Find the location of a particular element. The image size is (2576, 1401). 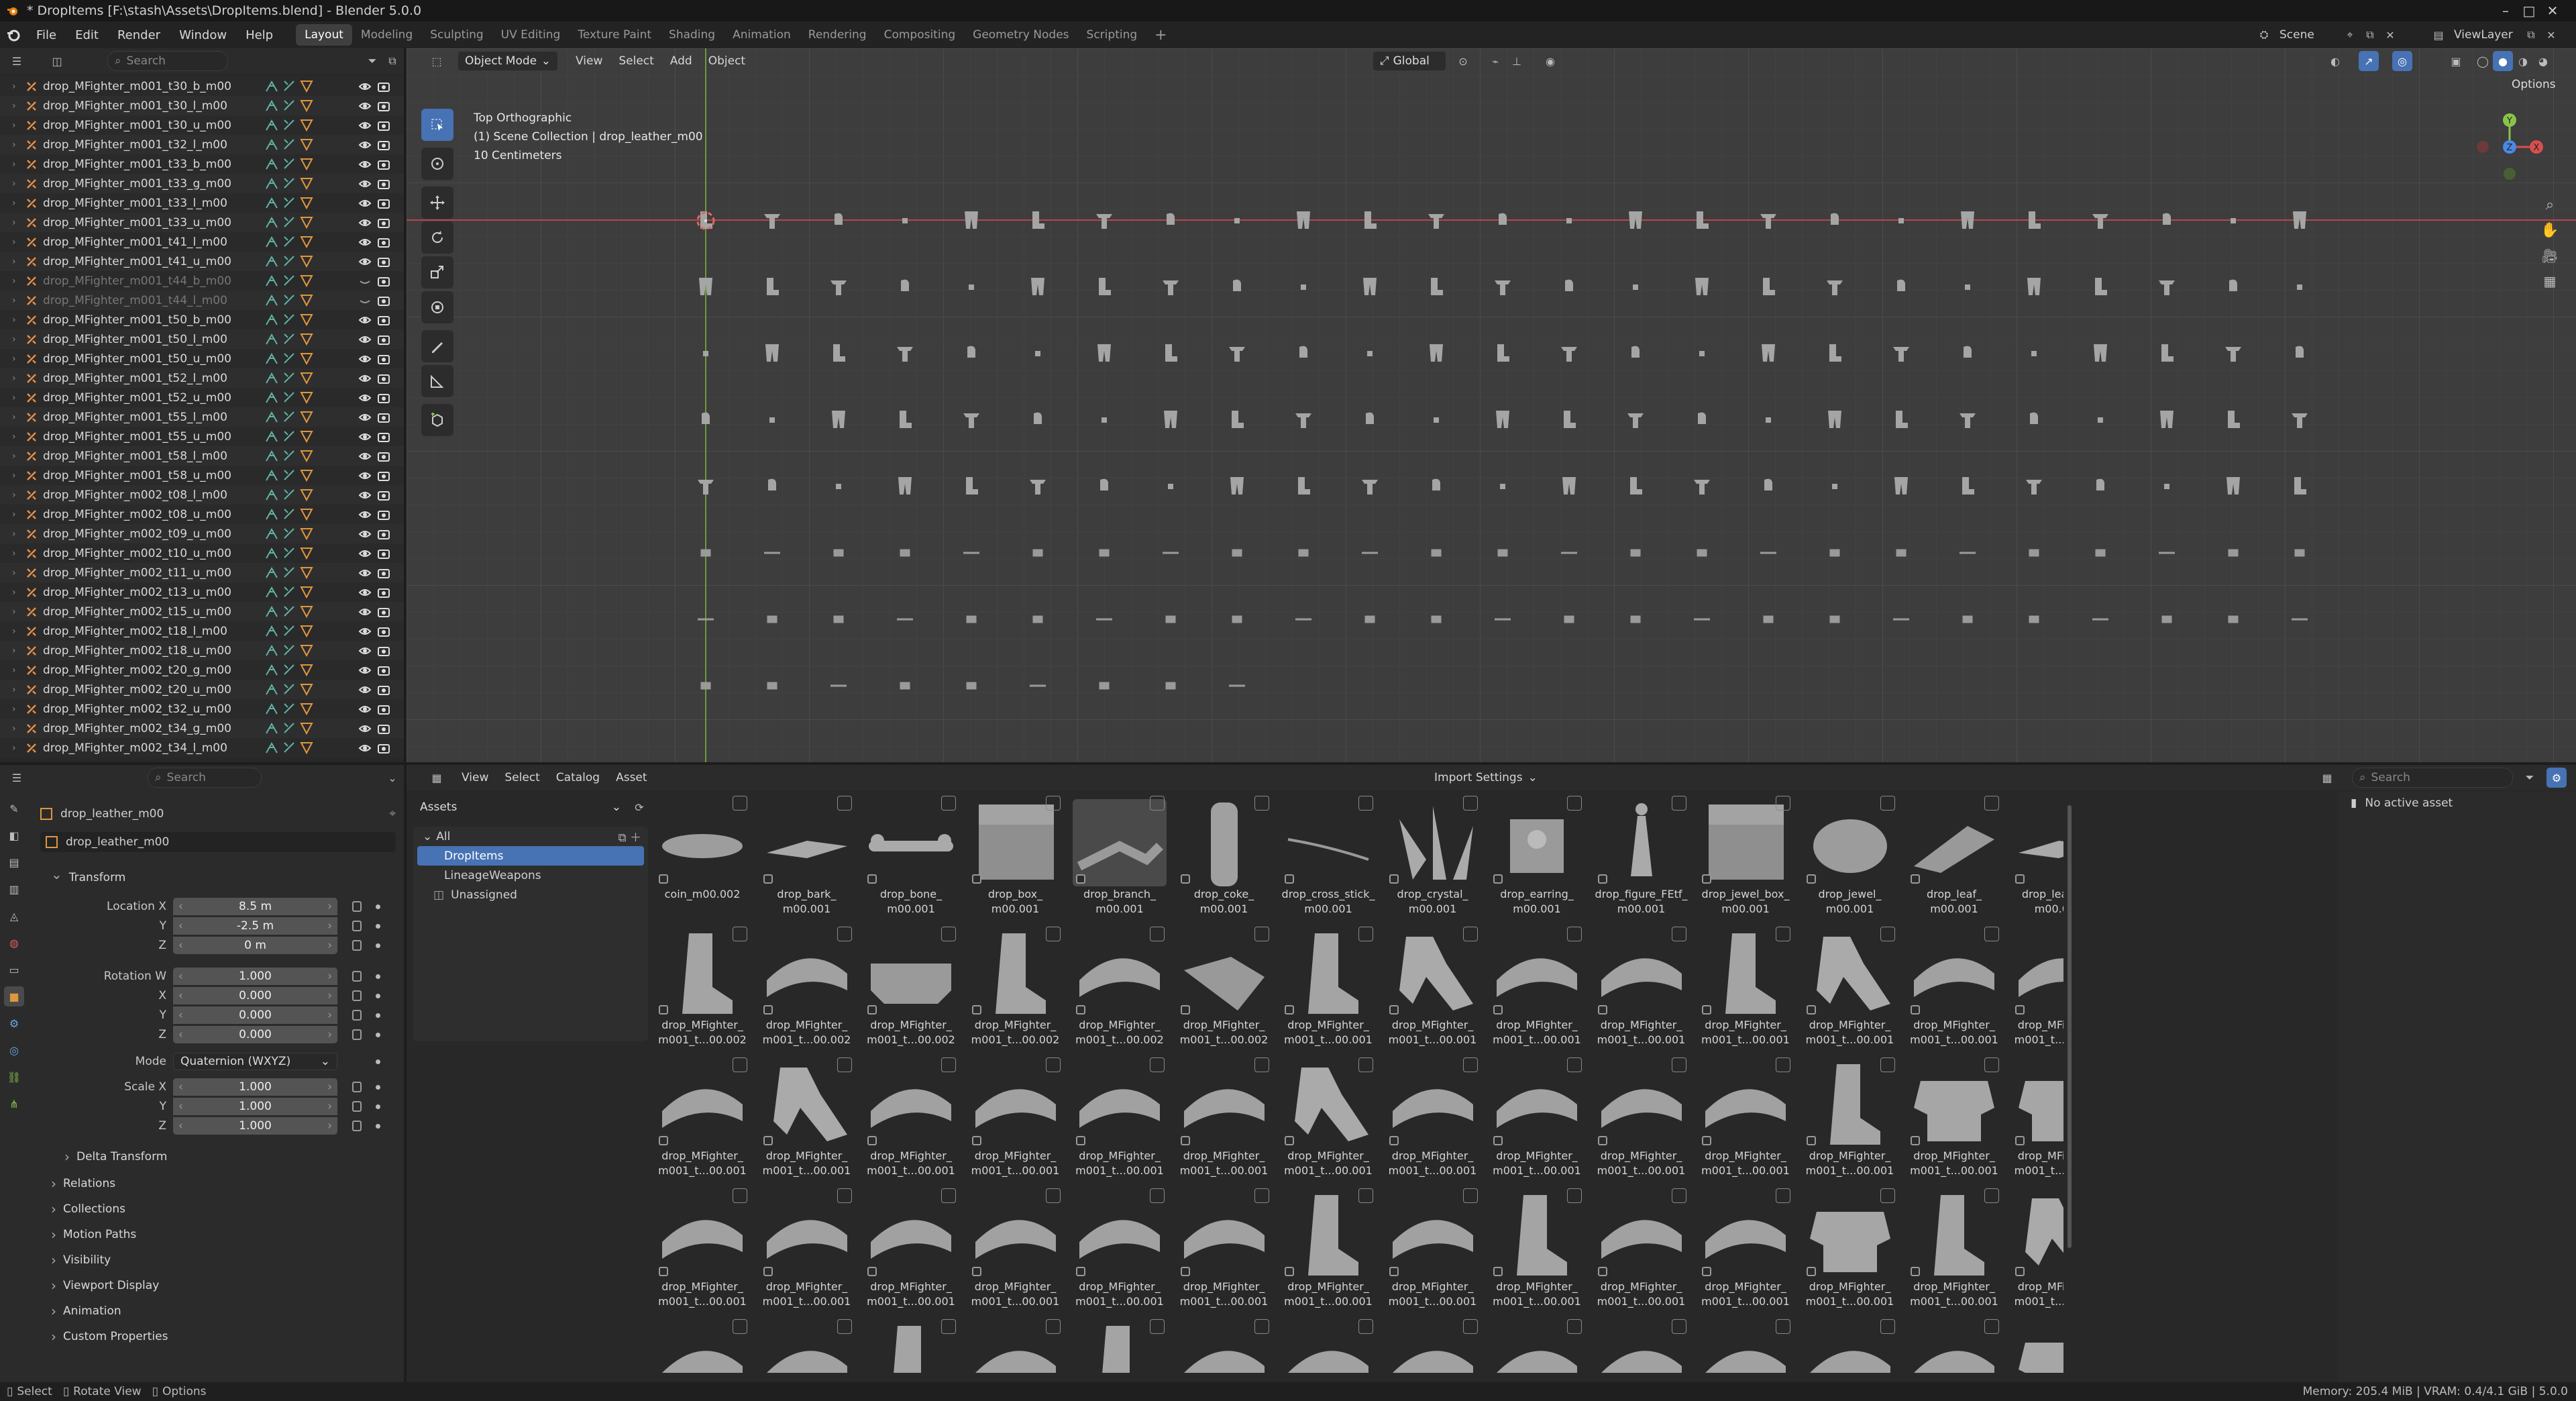

editor-type-icon: ⬚ is located at coordinates (437, 61).